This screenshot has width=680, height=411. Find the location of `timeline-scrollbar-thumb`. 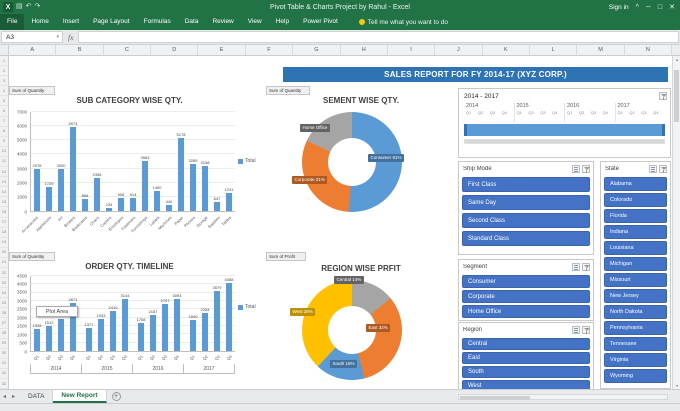

timeline-scrollbar-thumb is located at coordinates (564, 141).